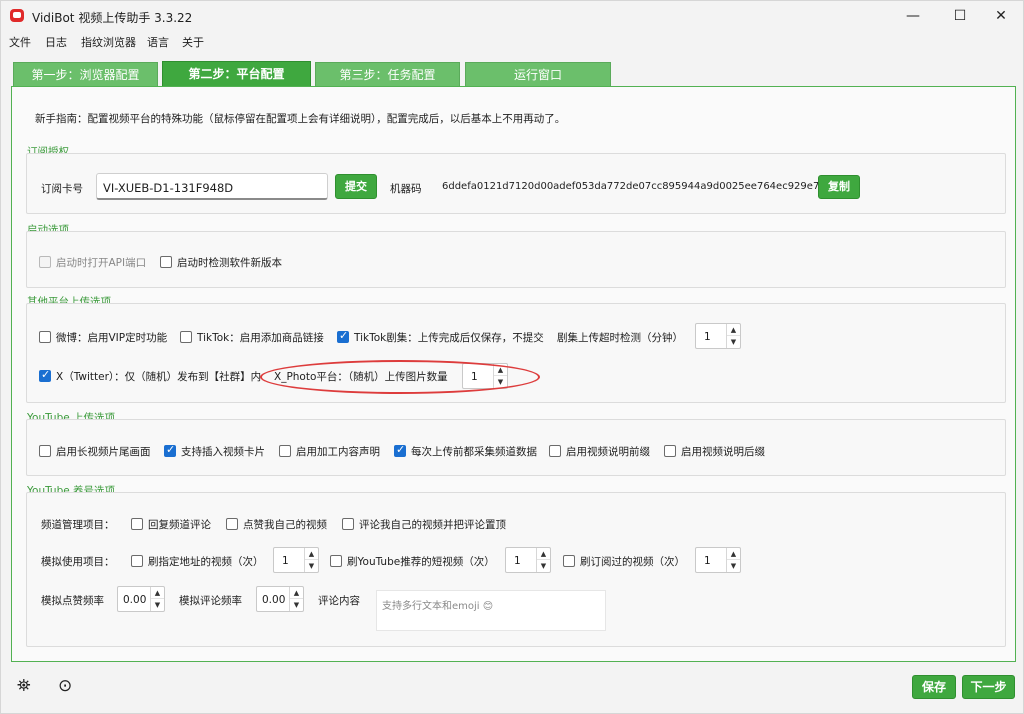 This screenshot has width=1024, height=714. Describe the element at coordinates (608, 452) in the screenshot. I see `yt-desc-prefix-label: 启用视频说明前缀` at that location.